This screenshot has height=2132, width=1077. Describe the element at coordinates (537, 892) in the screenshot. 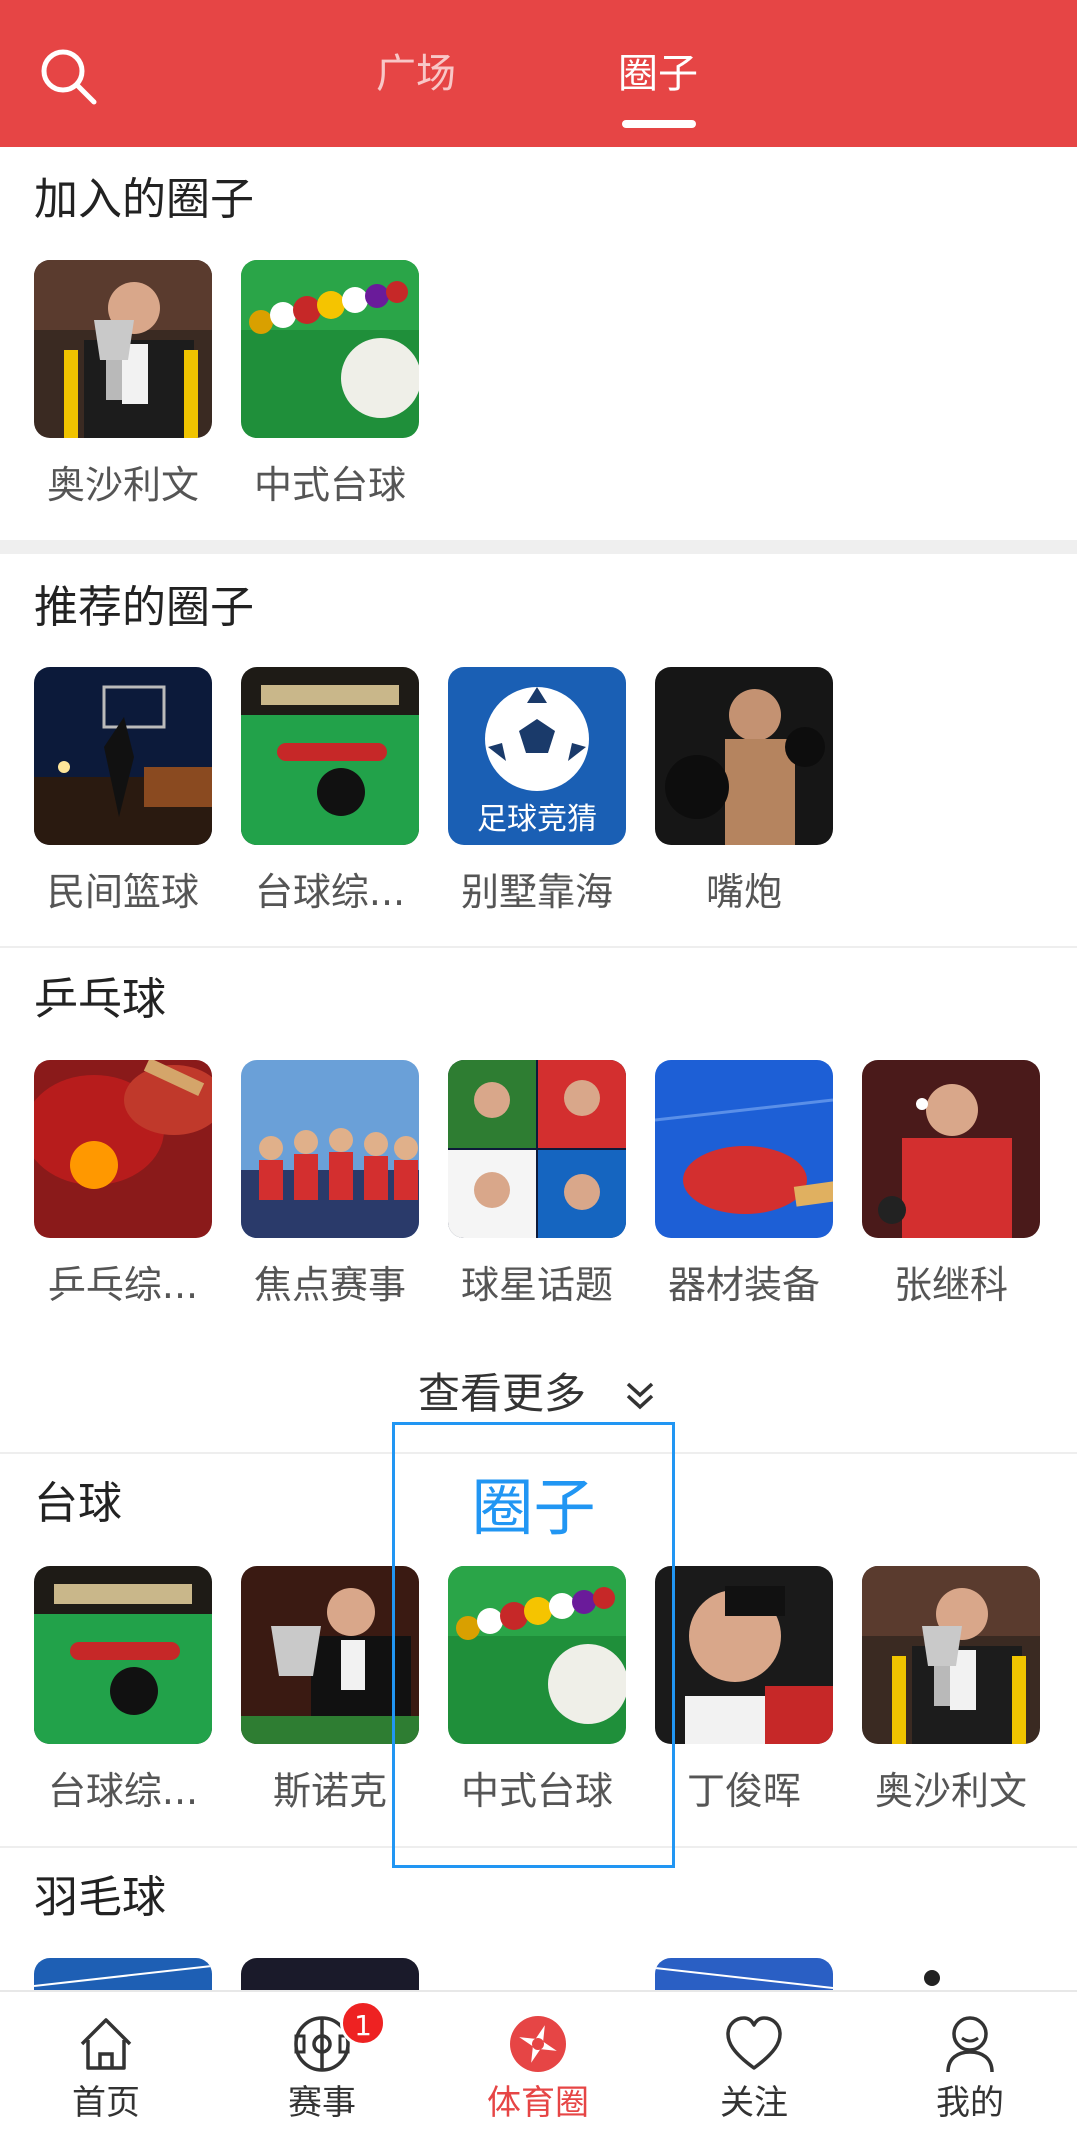

I see `circle-label: 别墅靠海` at that location.